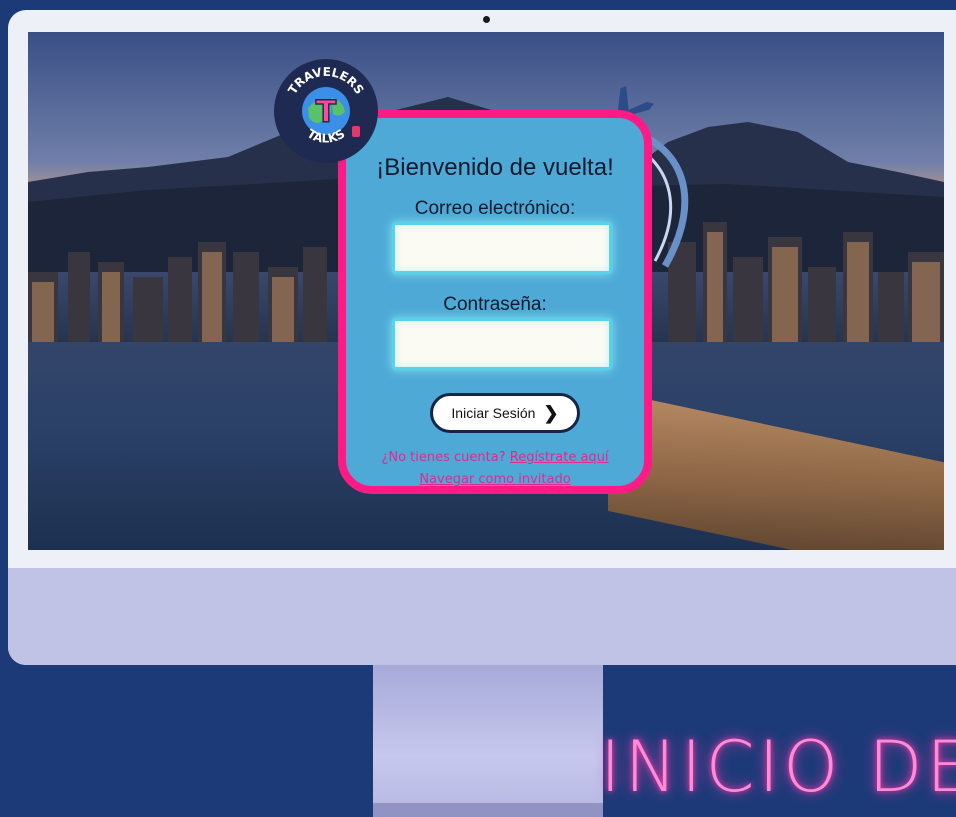 The image size is (956, 817). What do you see at coordinates (488, 741) in the screenshot?
I see `monitor-stand` at bounding box center [488, 741].